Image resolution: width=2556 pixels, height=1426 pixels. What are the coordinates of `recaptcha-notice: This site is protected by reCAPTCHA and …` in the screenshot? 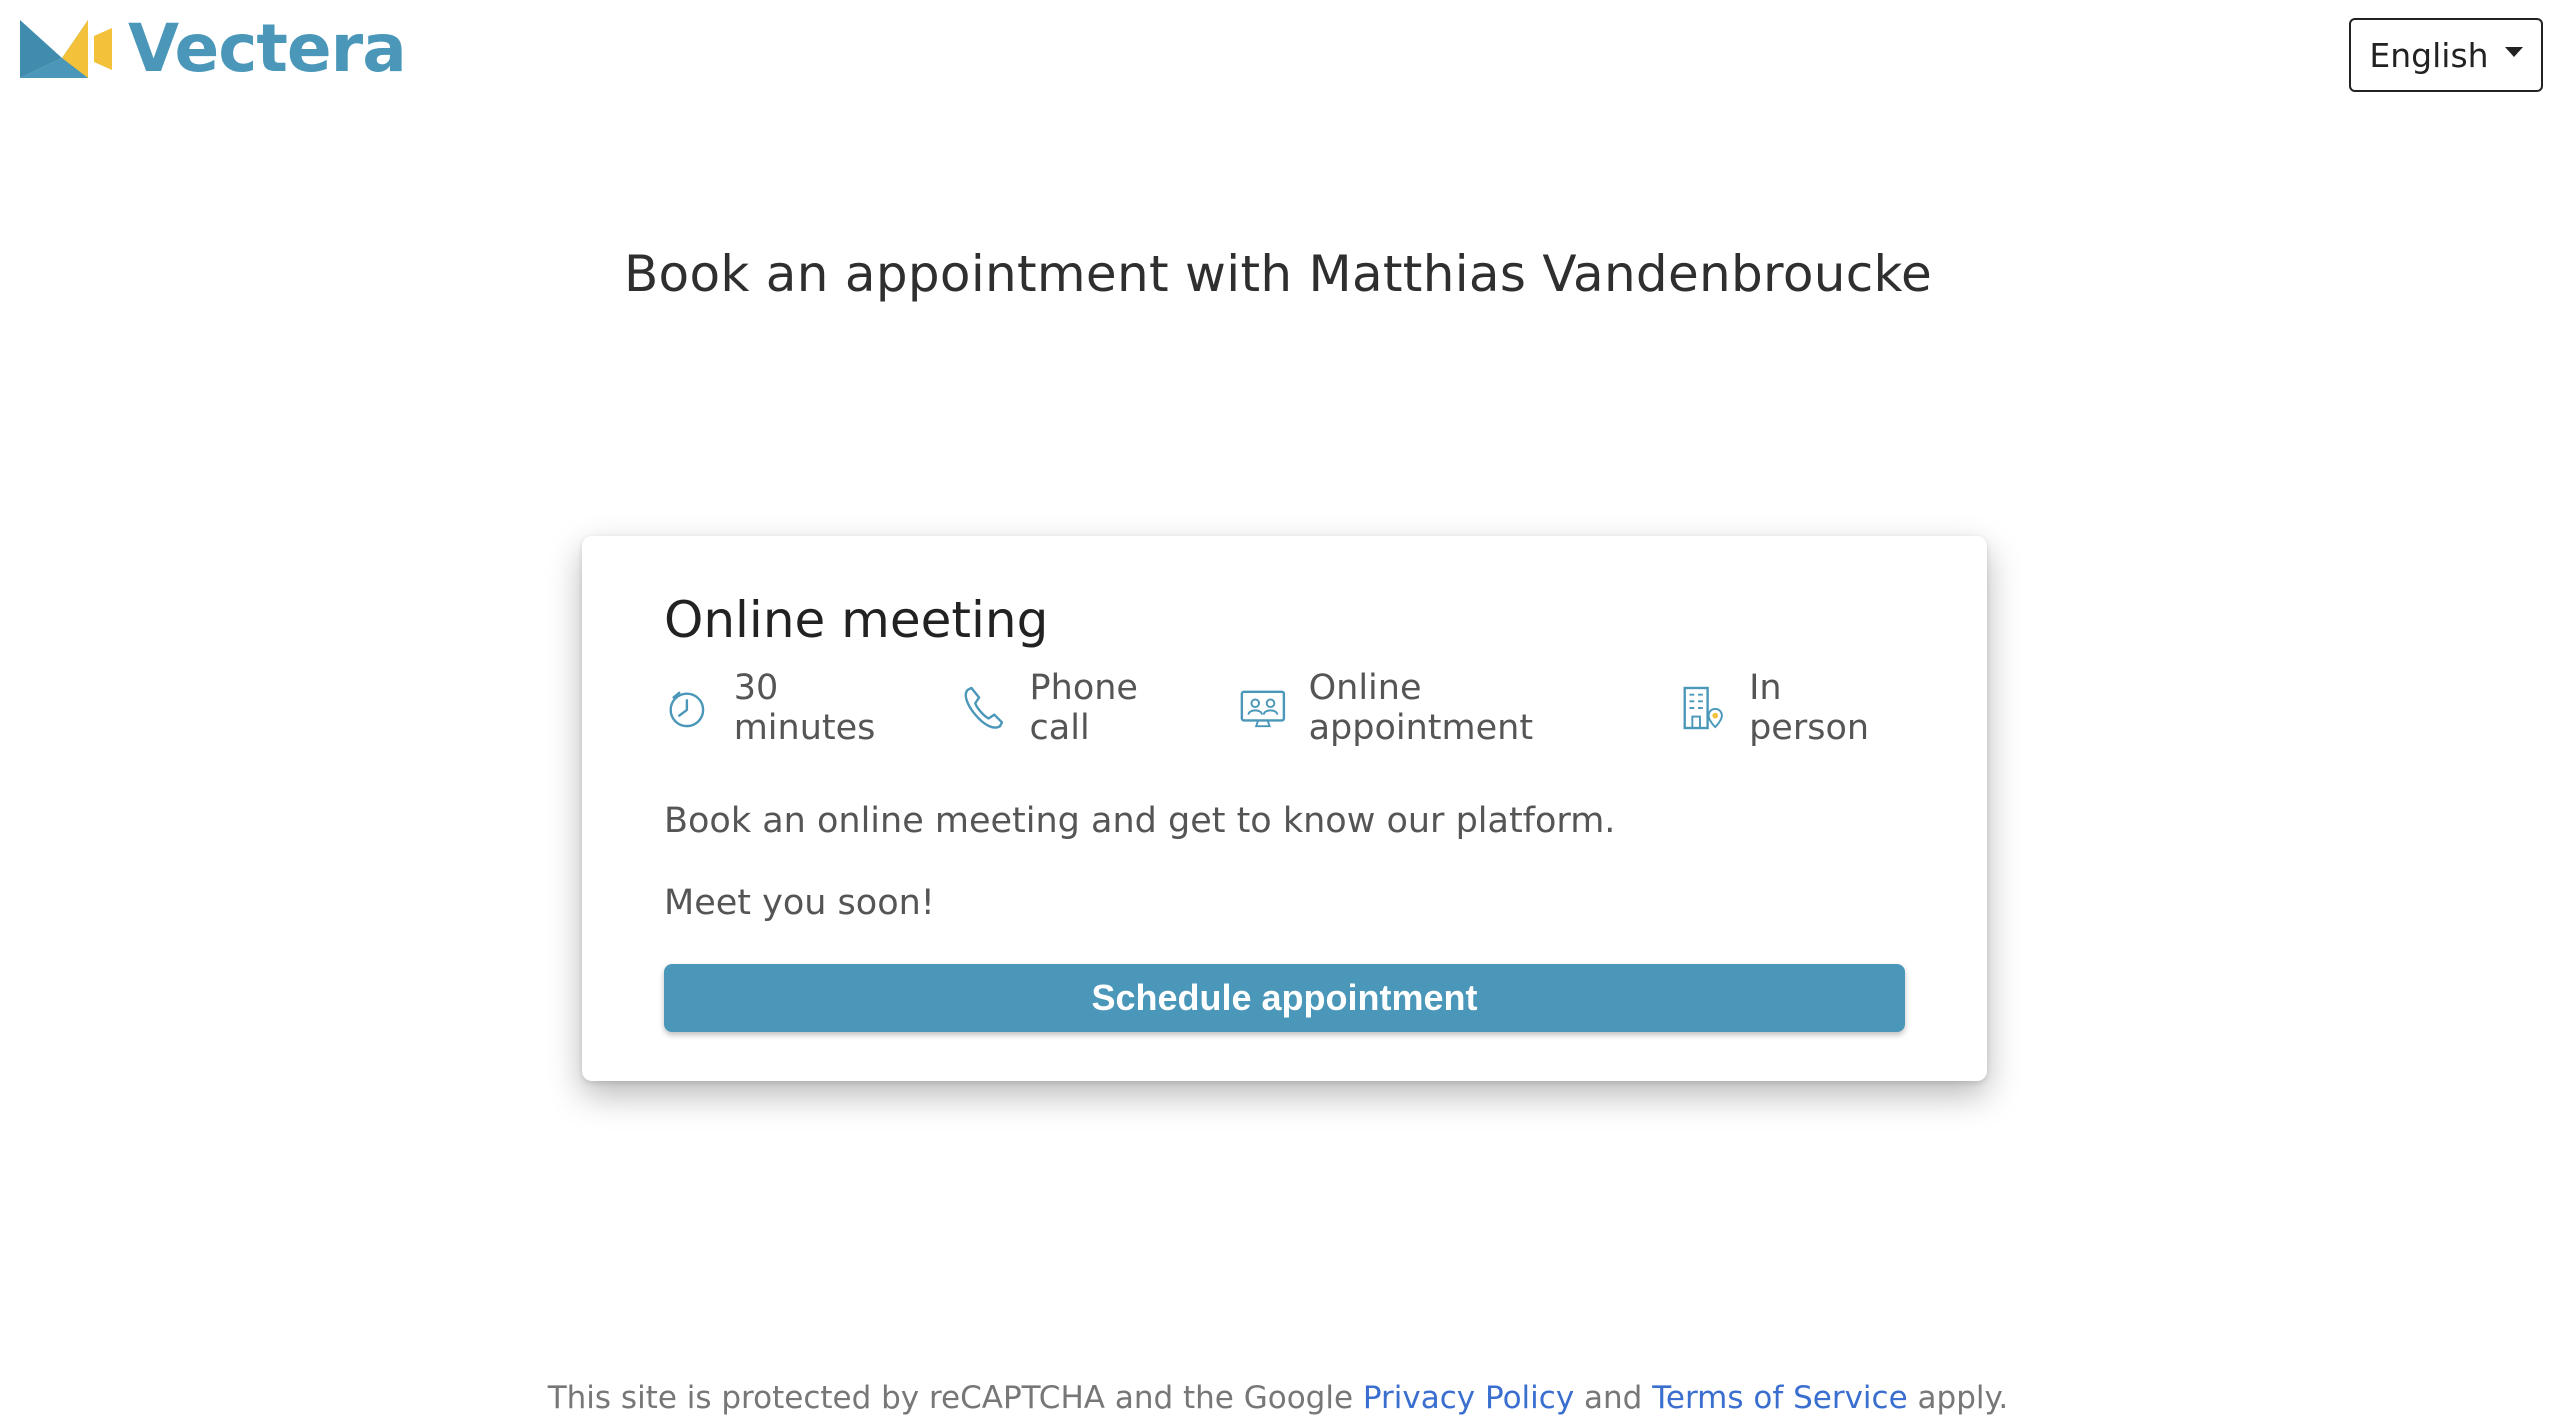 It's located at (1278, 1398).